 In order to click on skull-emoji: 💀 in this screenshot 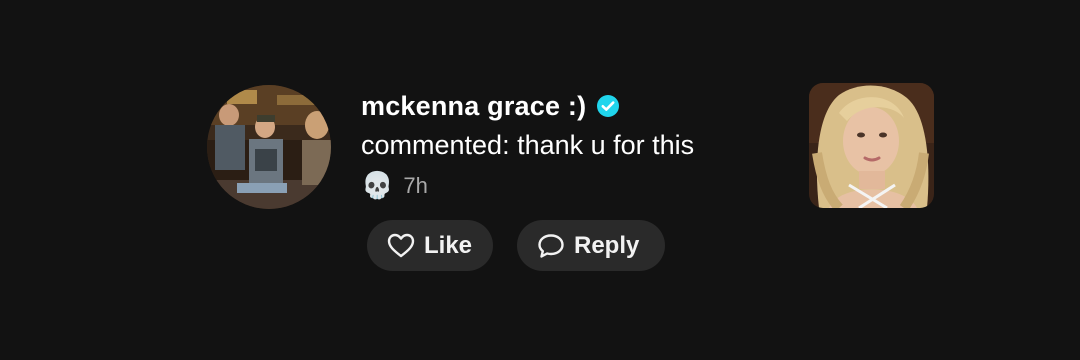, I will do `click(377, 186)`.